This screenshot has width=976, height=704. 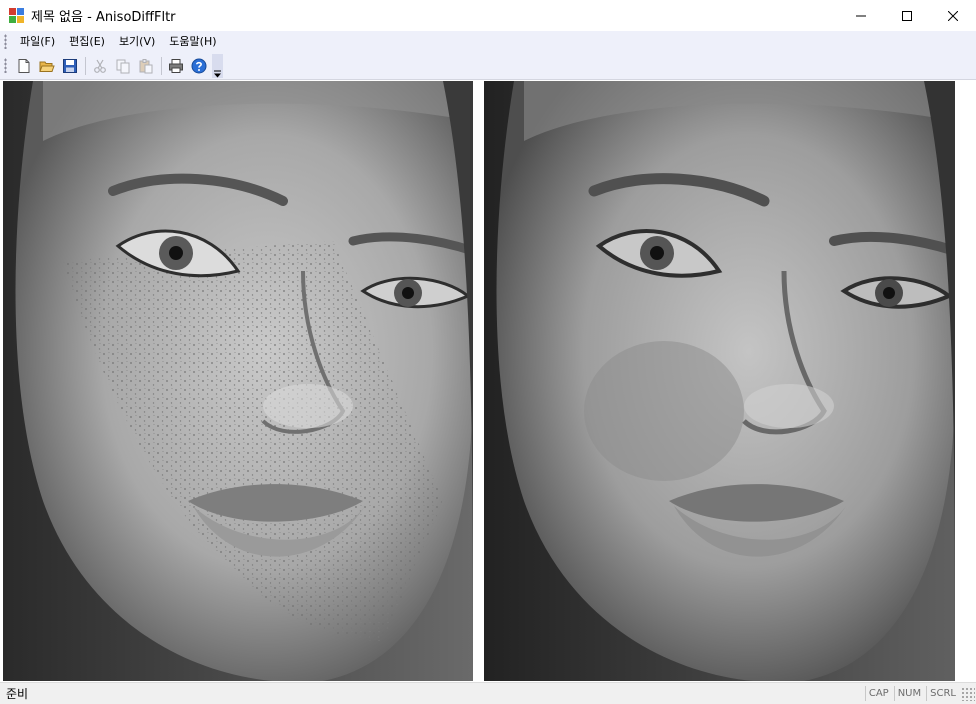 I want to click on print-icon, so click(x=176, y=65).